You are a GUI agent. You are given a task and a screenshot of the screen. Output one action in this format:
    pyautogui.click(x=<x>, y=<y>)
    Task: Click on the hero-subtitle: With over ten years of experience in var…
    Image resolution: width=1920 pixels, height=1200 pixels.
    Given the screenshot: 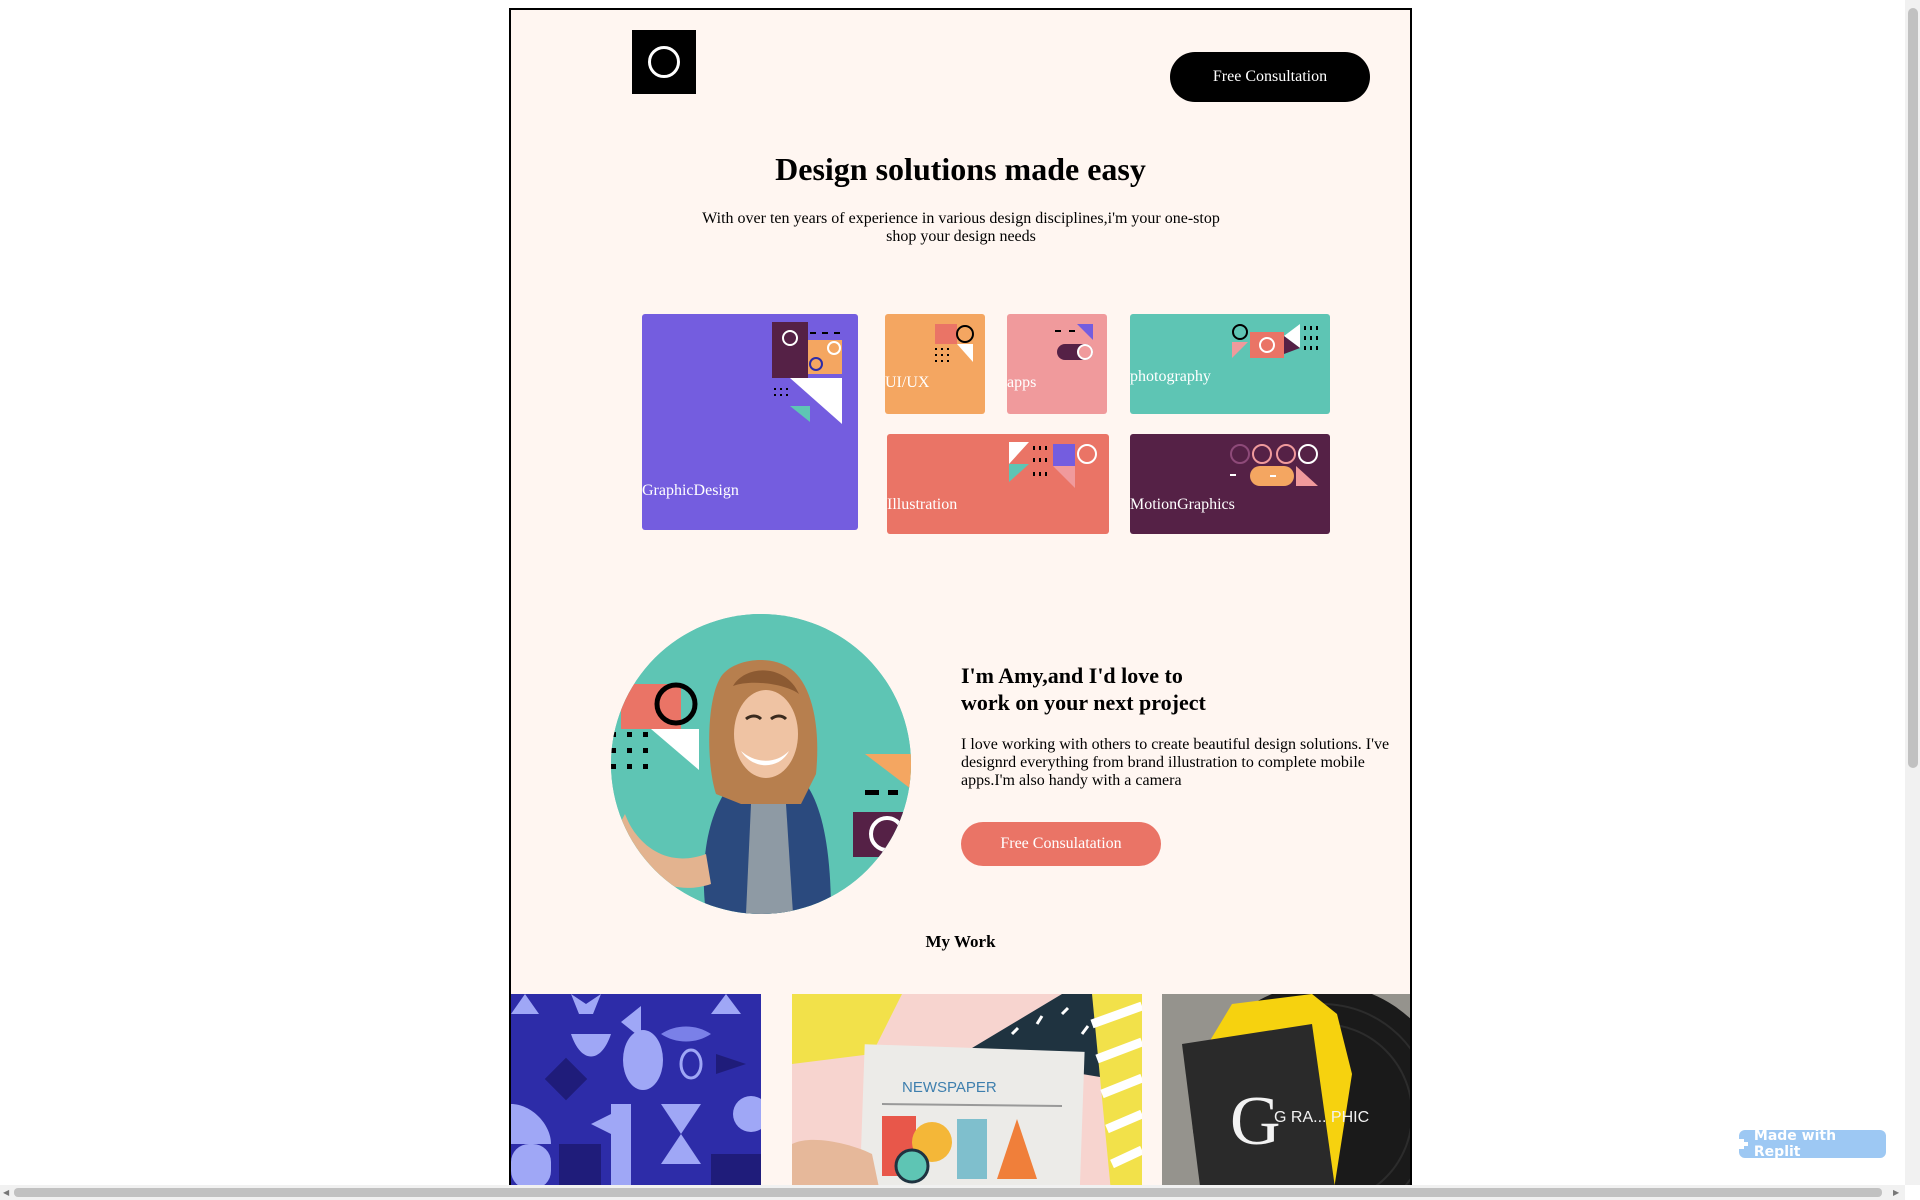 What is the action you would take?
    pyautogui.click(x=961, y=227)
    